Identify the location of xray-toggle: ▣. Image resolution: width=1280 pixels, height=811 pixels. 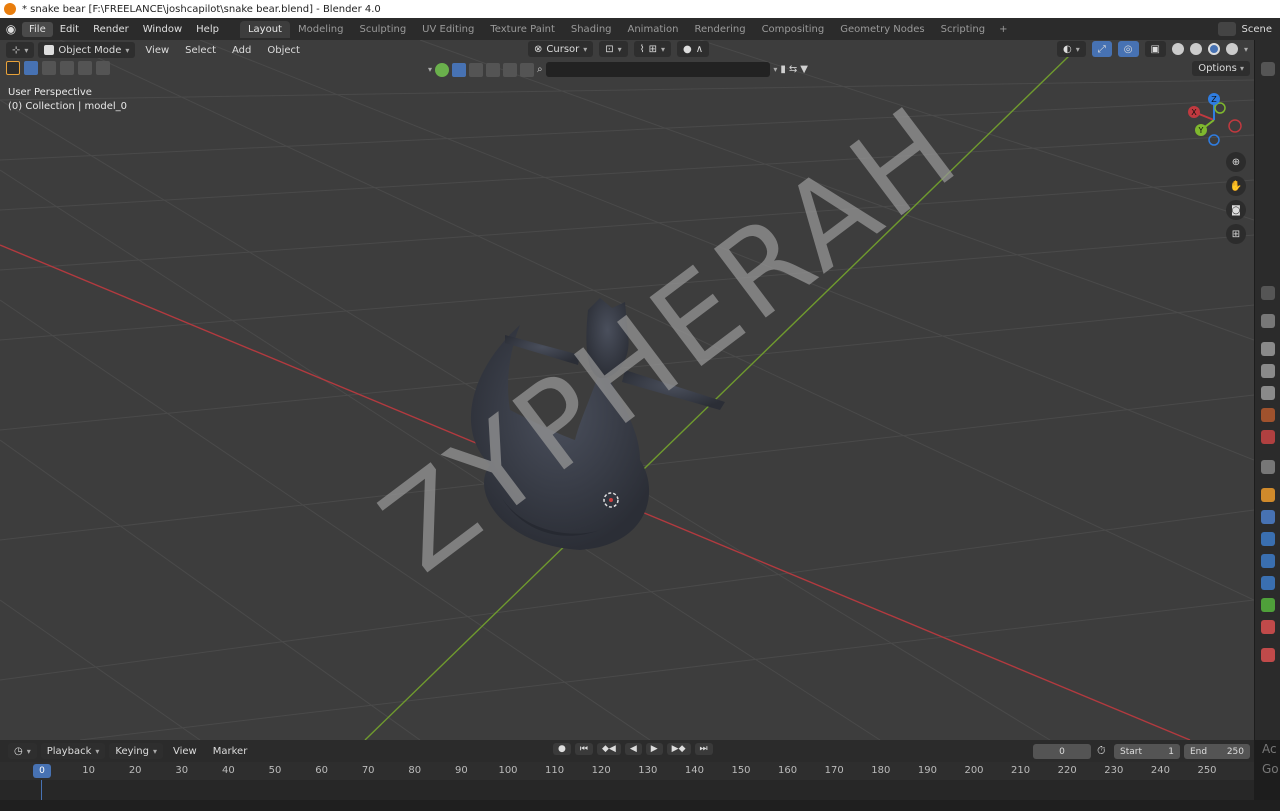
(1155, 49).